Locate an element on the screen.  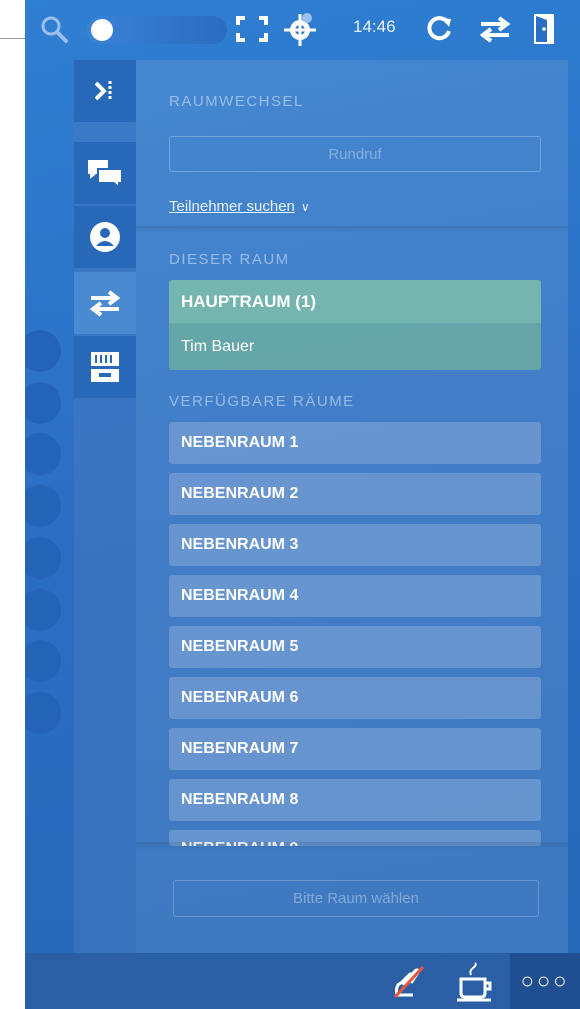
choose-room-button: Bitte Raum wählen is located at coordinates (356, 898).